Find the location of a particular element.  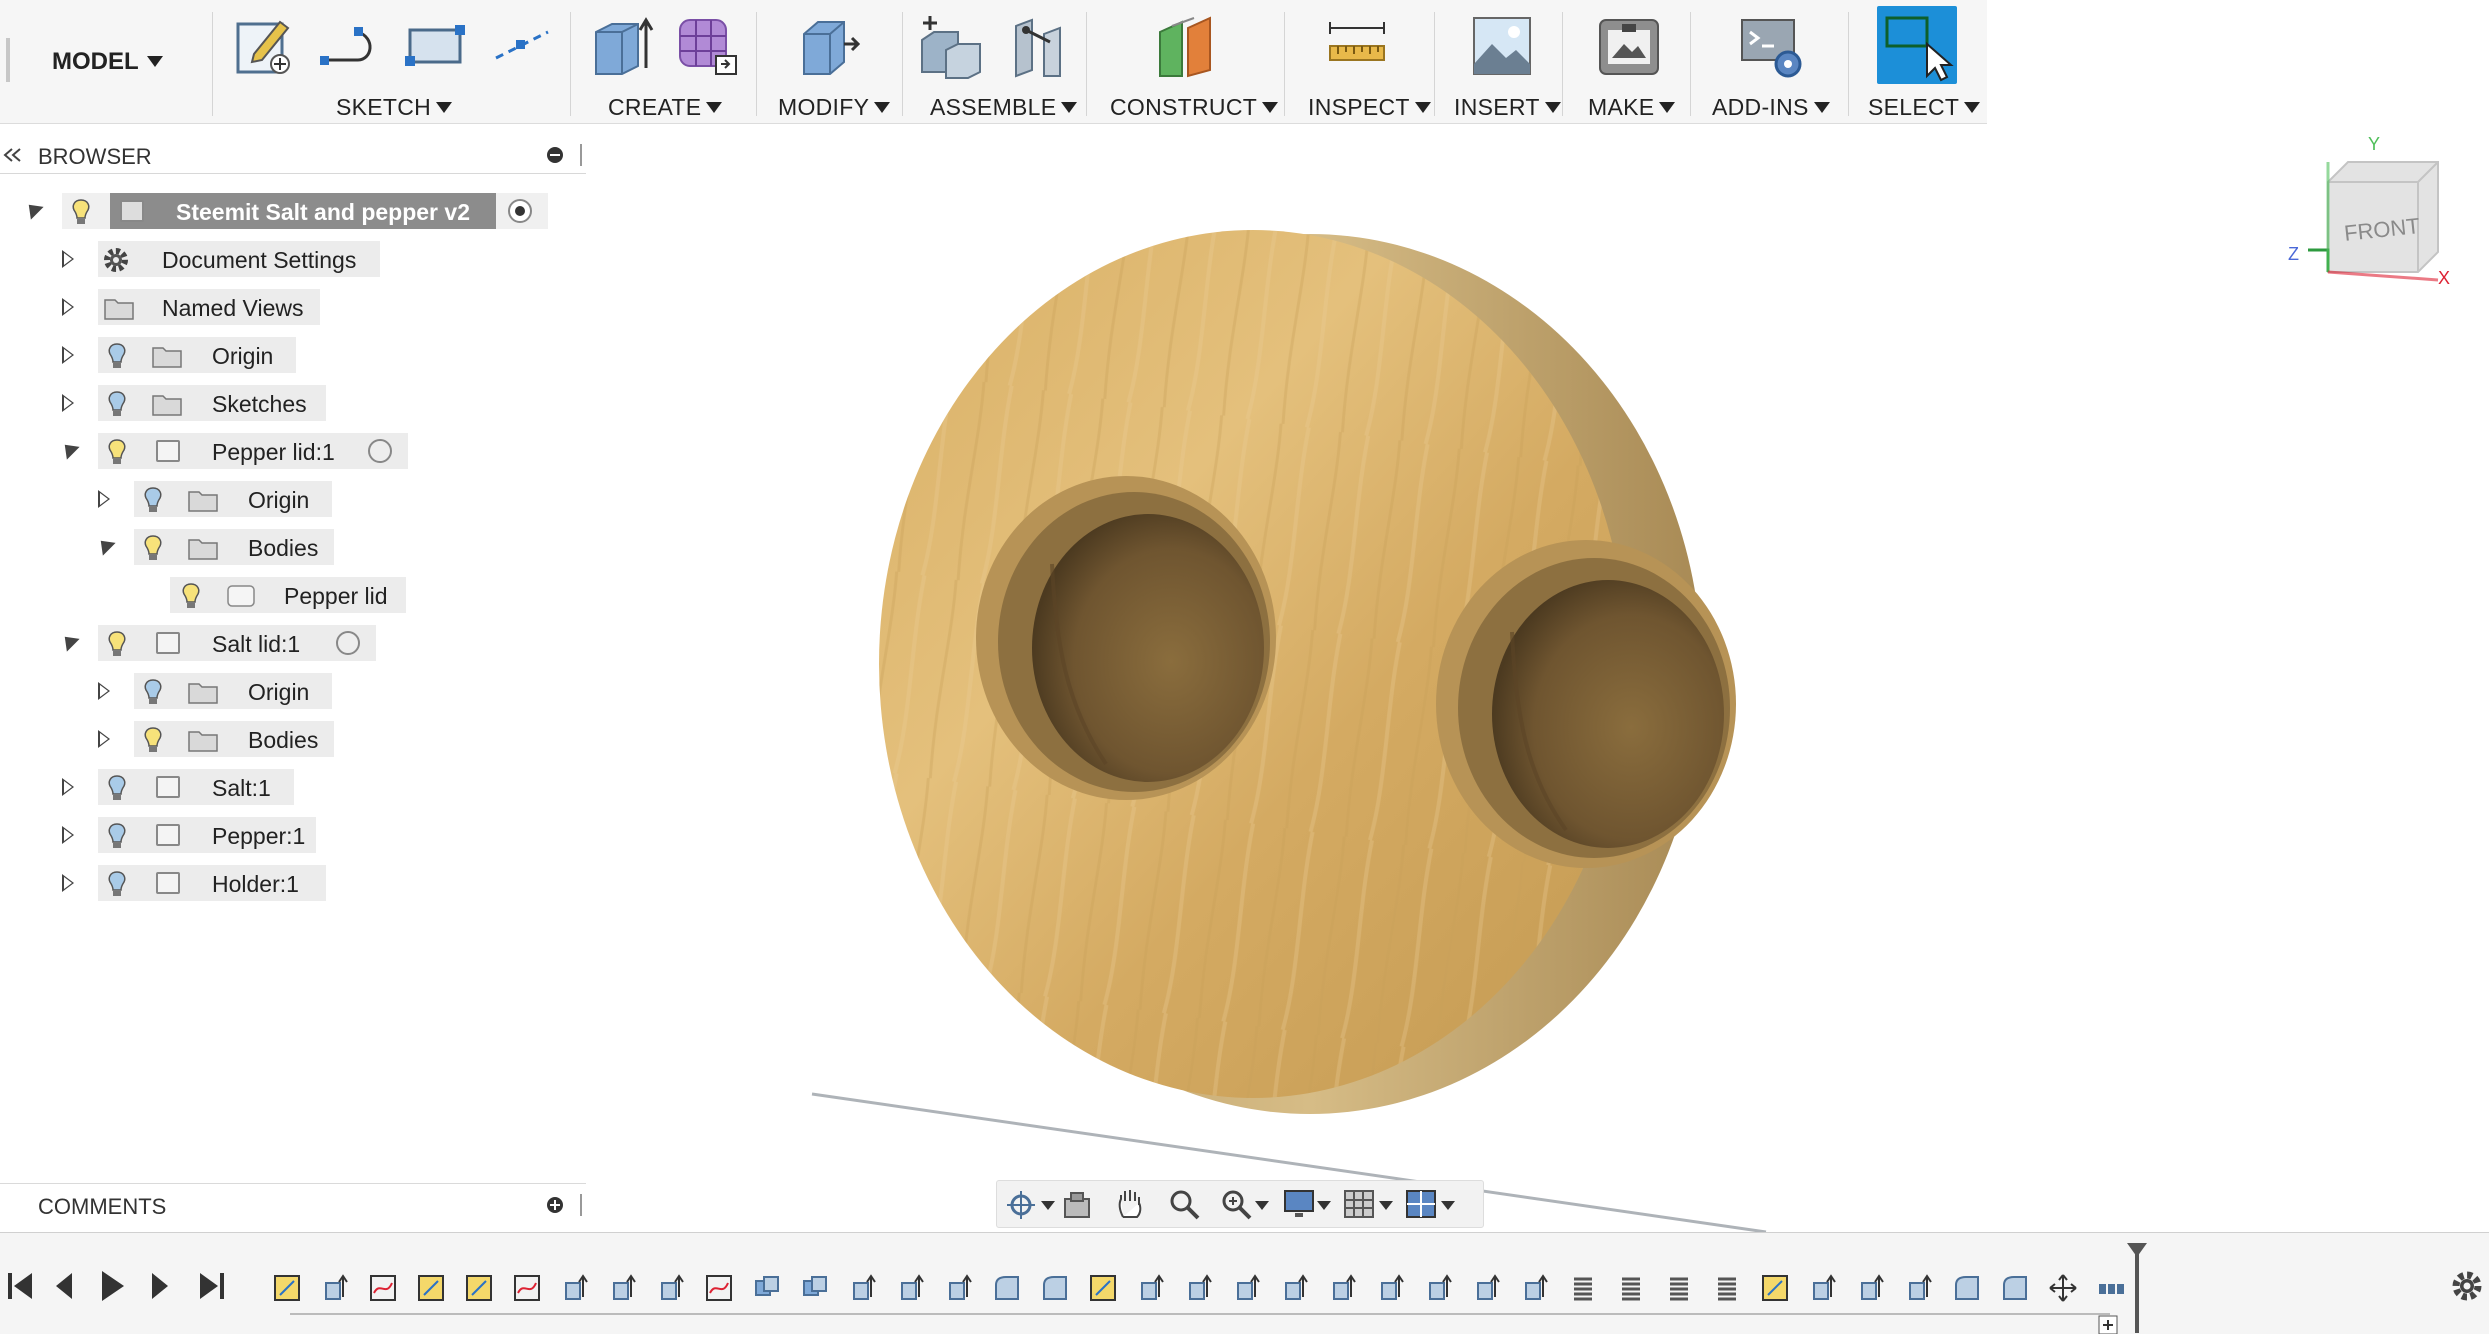

line-icon is located at coordinates (350, 45).